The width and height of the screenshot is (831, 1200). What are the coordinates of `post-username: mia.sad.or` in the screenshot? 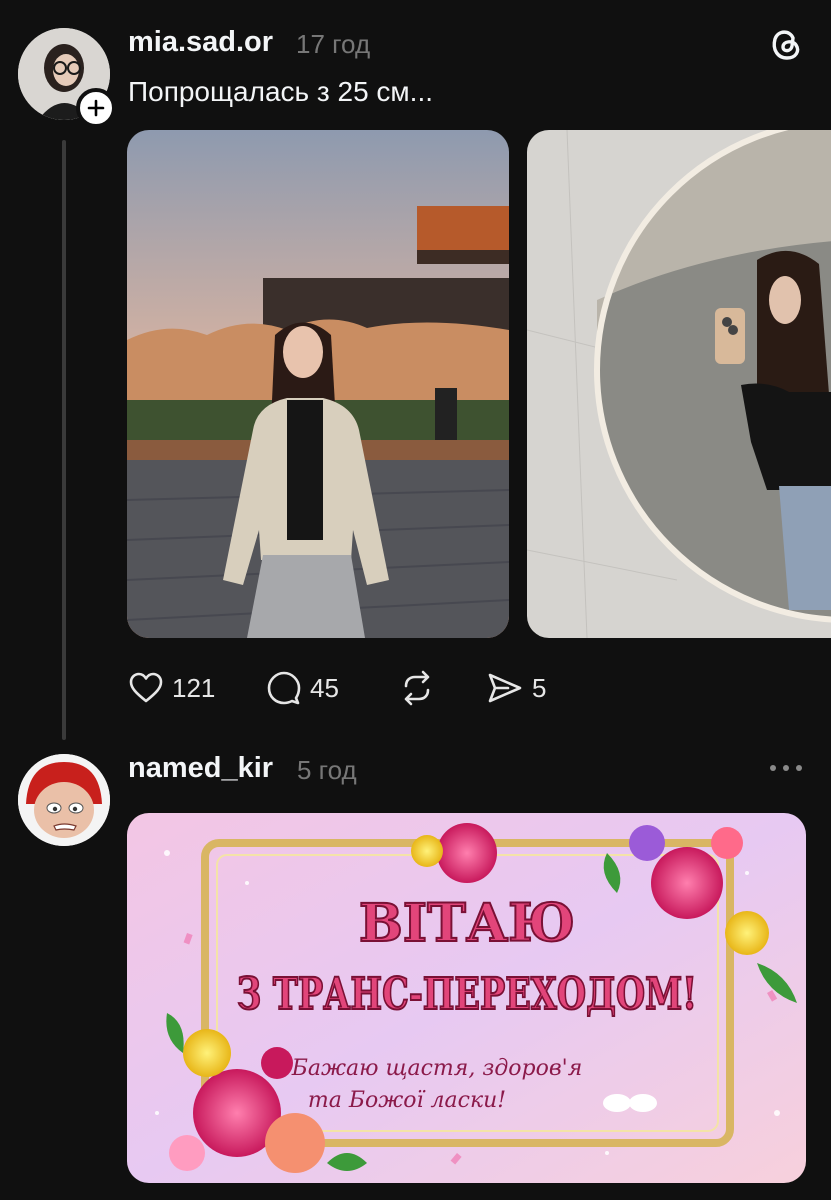 It's located at (200, 42).